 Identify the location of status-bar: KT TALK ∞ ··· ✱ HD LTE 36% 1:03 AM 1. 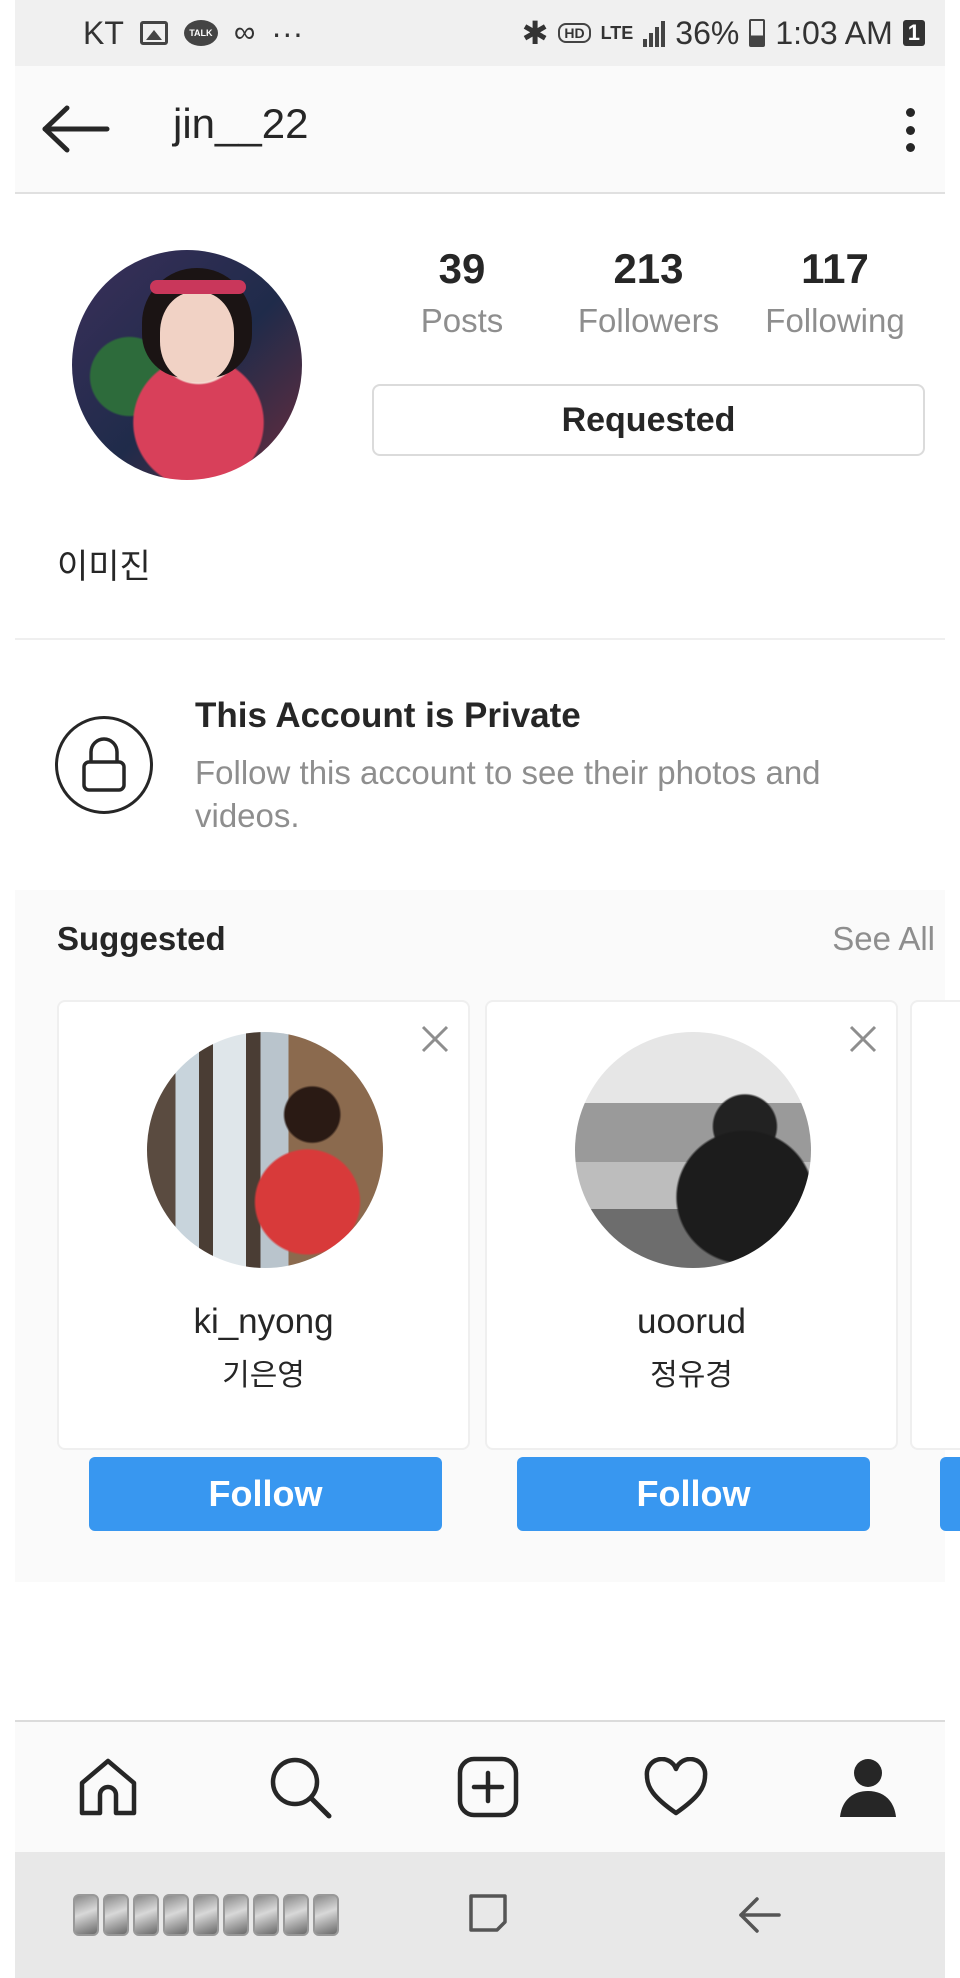
(480, 33).